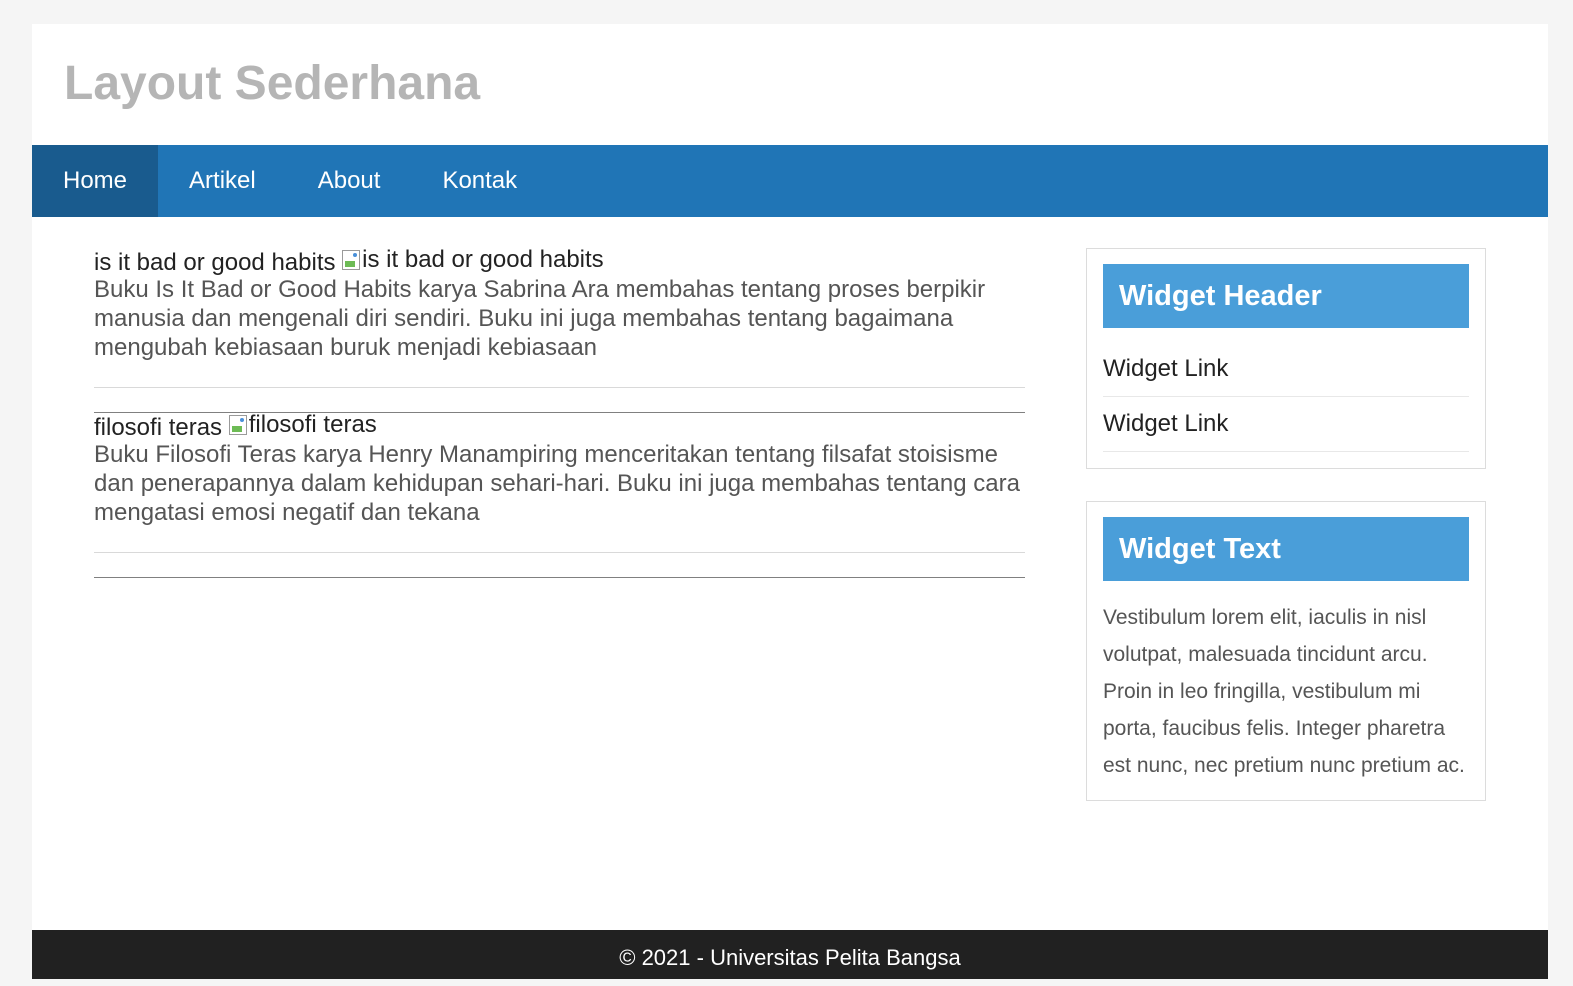 The image size is (1573, 986). Describe the element at coordinates (349, 181) in the screenshot. I see `nav-item-about: About` at that location.